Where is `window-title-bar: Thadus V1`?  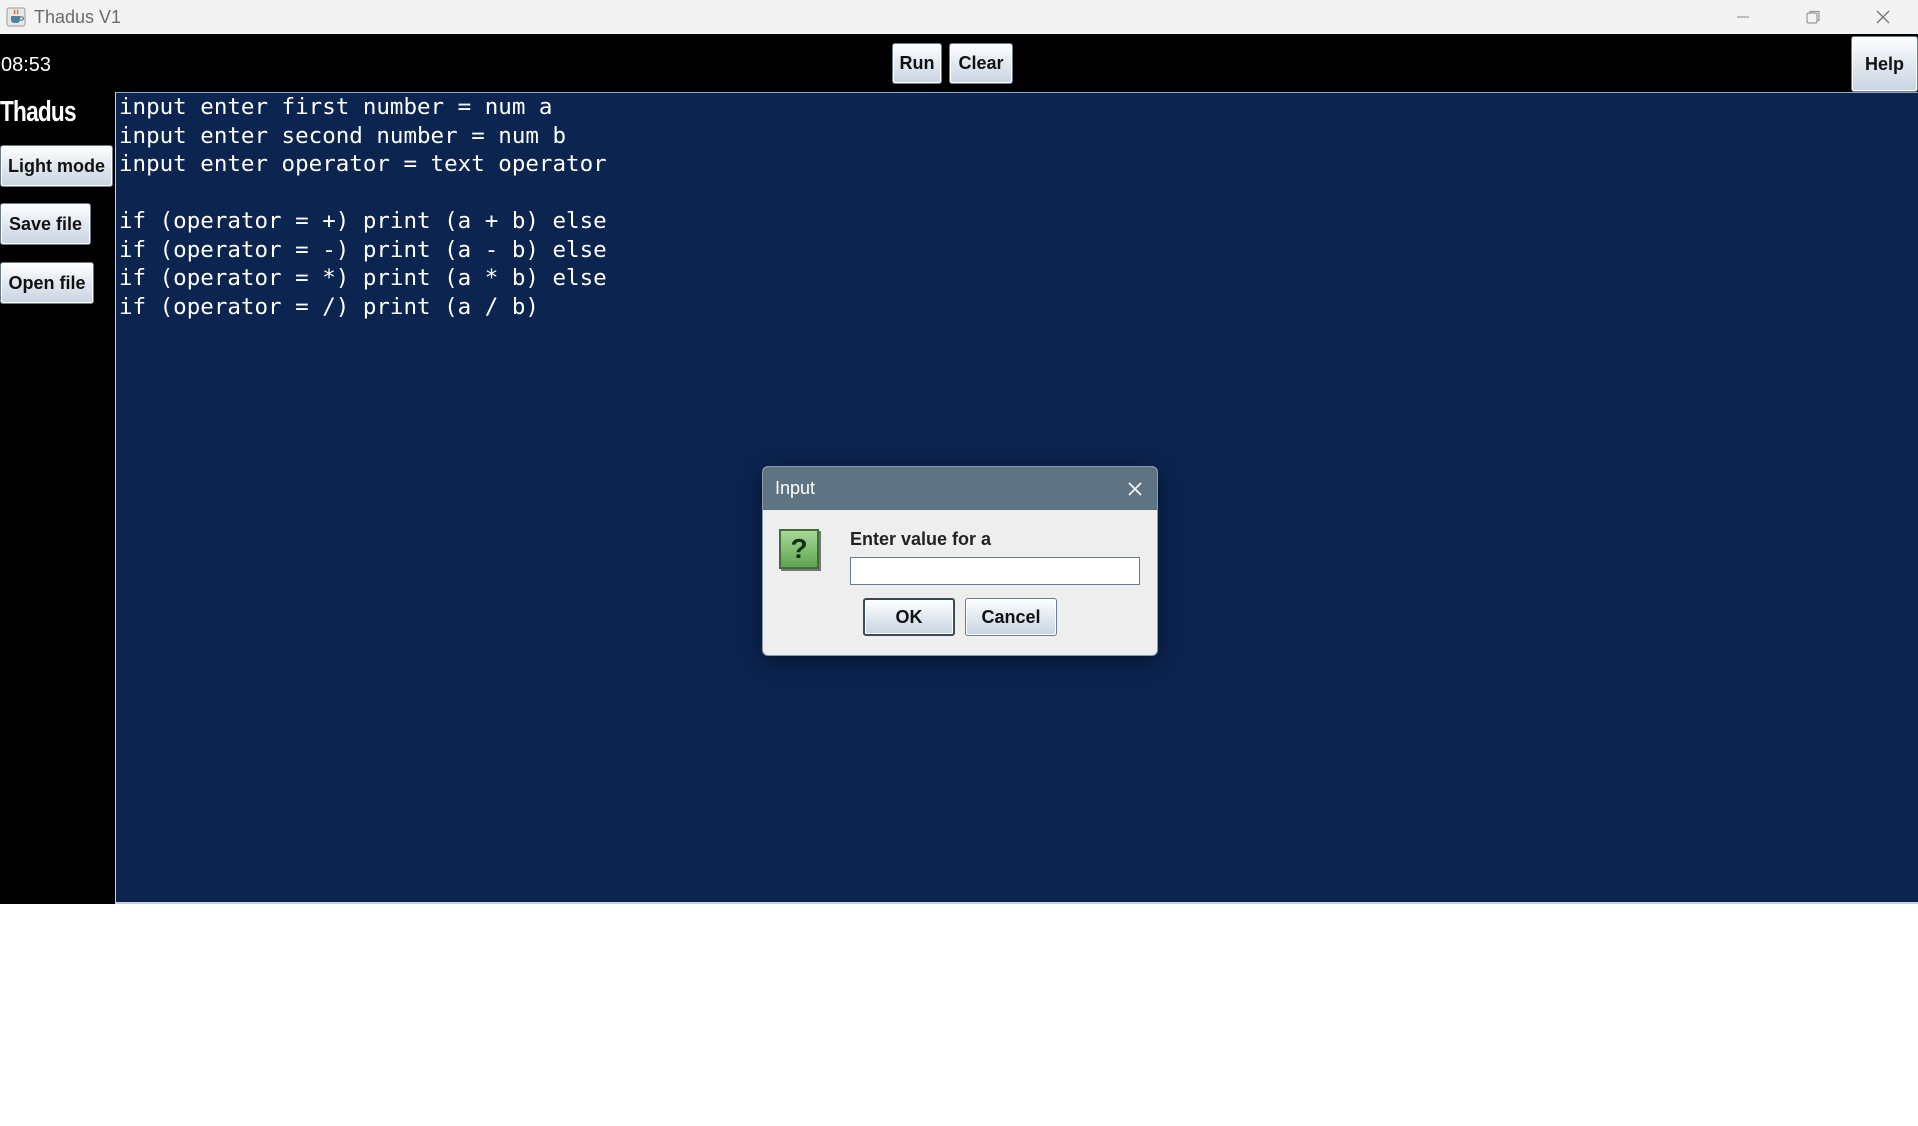 window-title-bar: Thadus V1 is located at coordinates (959, 17).